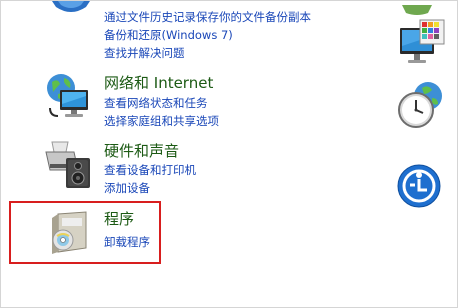 This screenshot has width=458, height=308. I want to click on monitor-palette-icon, so click(422, 44).